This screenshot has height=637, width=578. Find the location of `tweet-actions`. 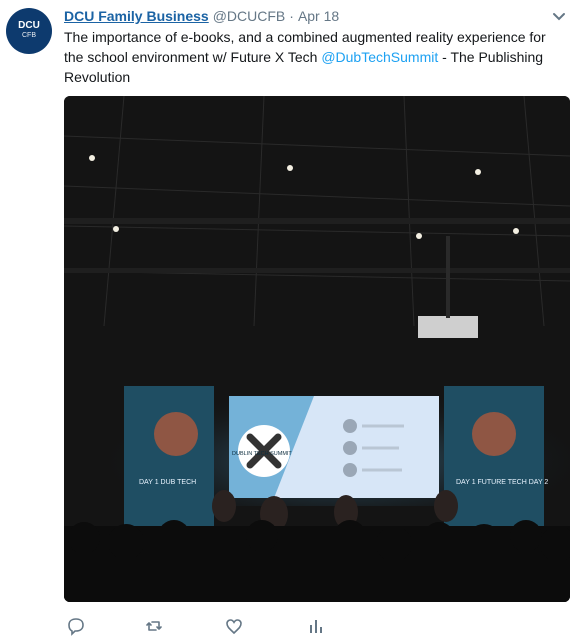

tweet-actions is located at coordinates (304, 626).